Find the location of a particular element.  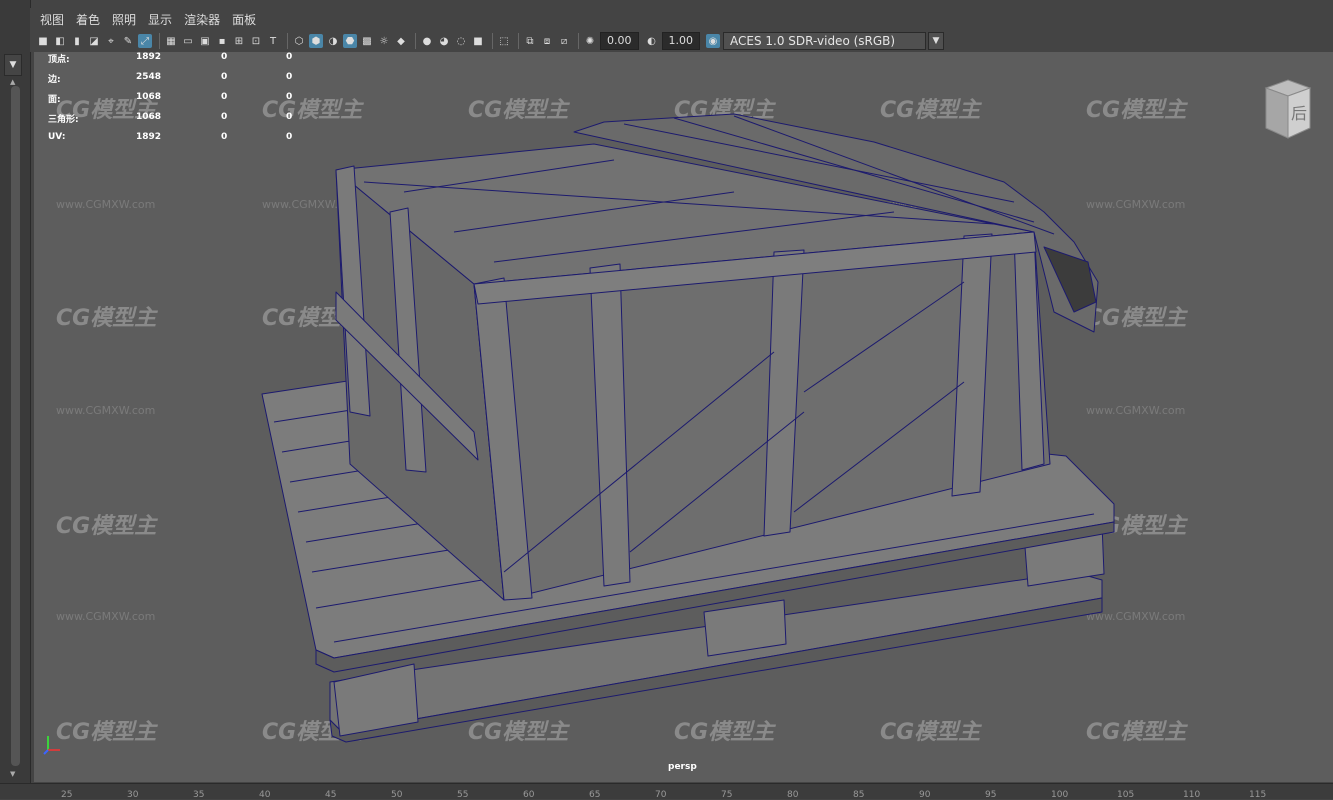

hud-value: 2548 is located at coordinates (149, 77).